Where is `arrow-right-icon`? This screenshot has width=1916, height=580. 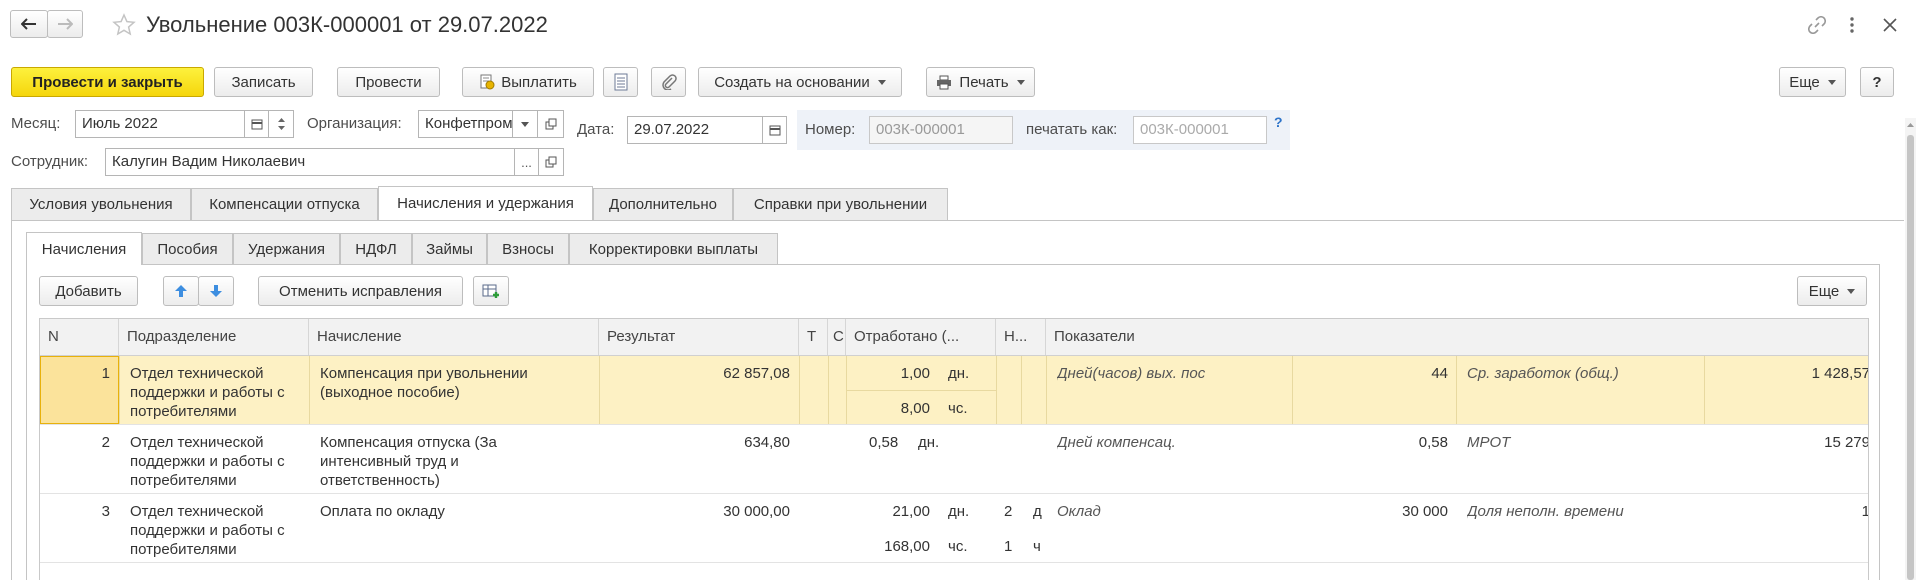 arrow-right-icon is located at coordinates (65, 24).